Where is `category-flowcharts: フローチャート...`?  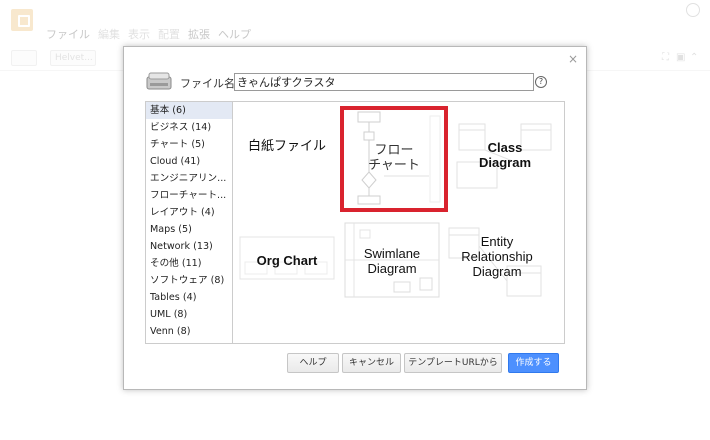 category-flowcharts: フローチャート... is located at coordinates (189, 195).